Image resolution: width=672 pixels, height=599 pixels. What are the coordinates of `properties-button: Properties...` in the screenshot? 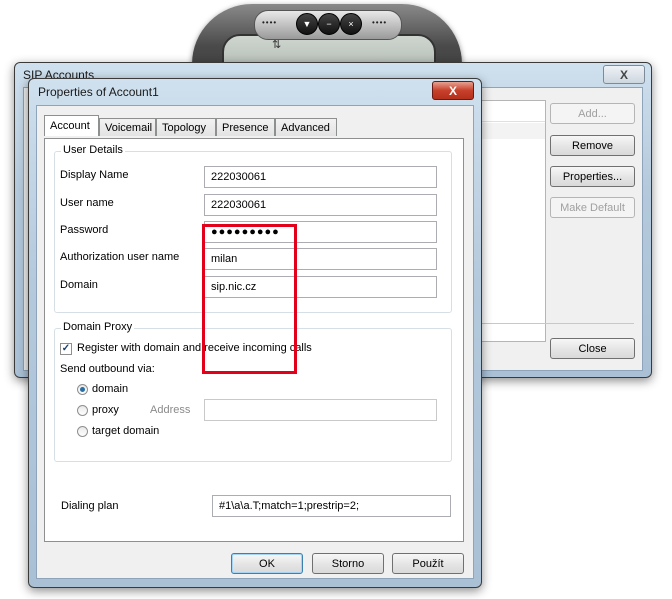 It's located at (592, 176).